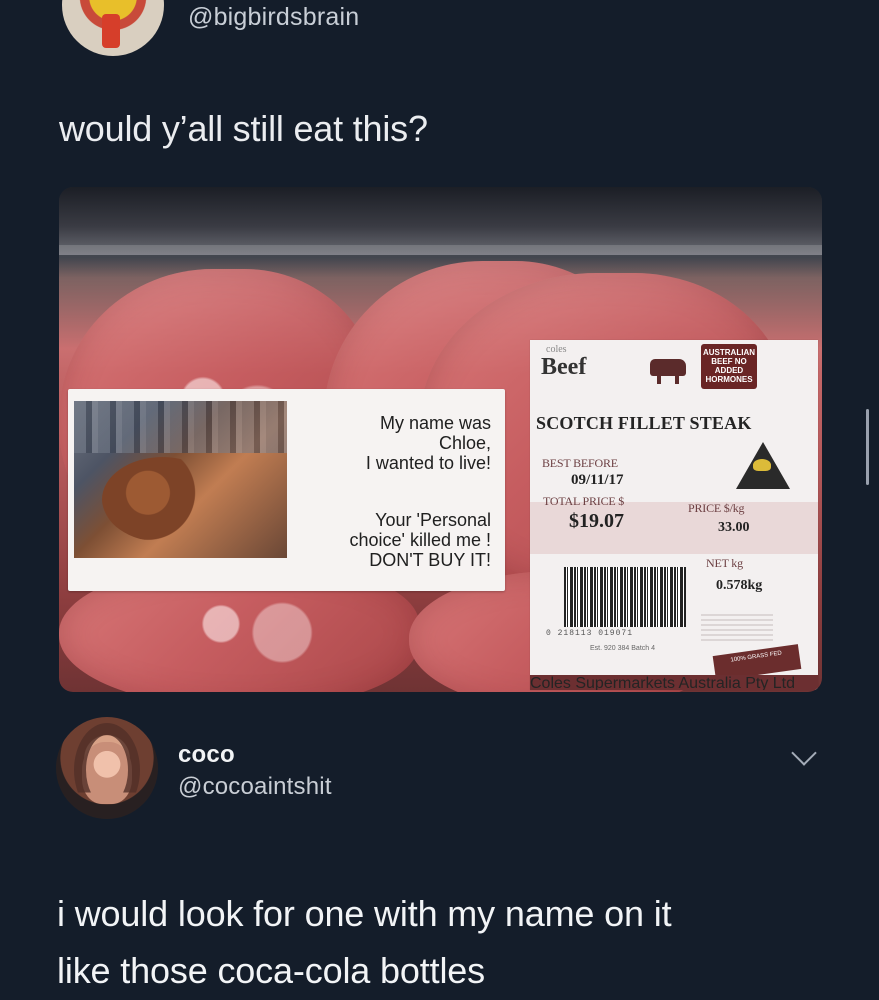 This screenshot has width=879, height=1000. Describe the element at coordinates (737, 629) in the screenshot. I see `fine-print-lines` at that location.